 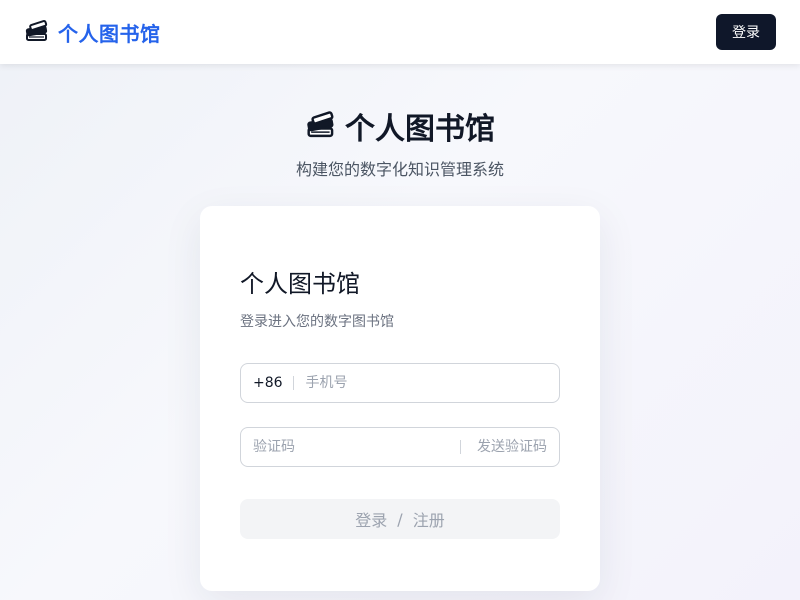 I want to click on brand-name: 个人图书馆, so click(x=109, y=33).